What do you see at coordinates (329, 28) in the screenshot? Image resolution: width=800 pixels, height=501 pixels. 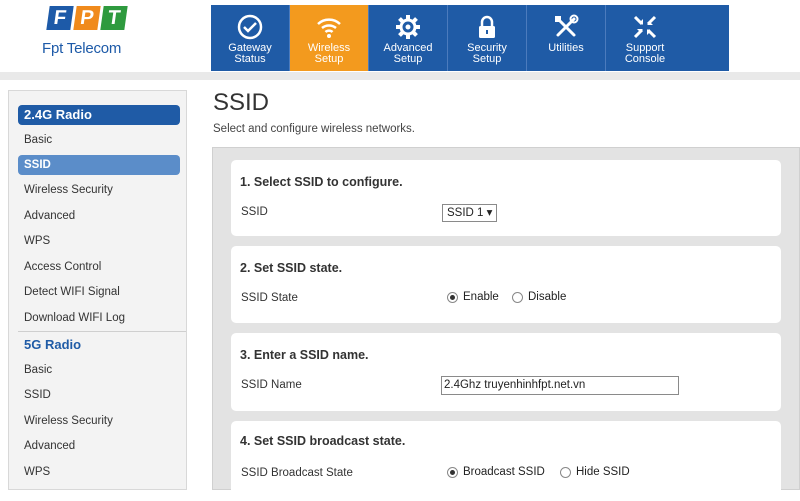 I see `wifi-icon` at bounding box center [329, 28].